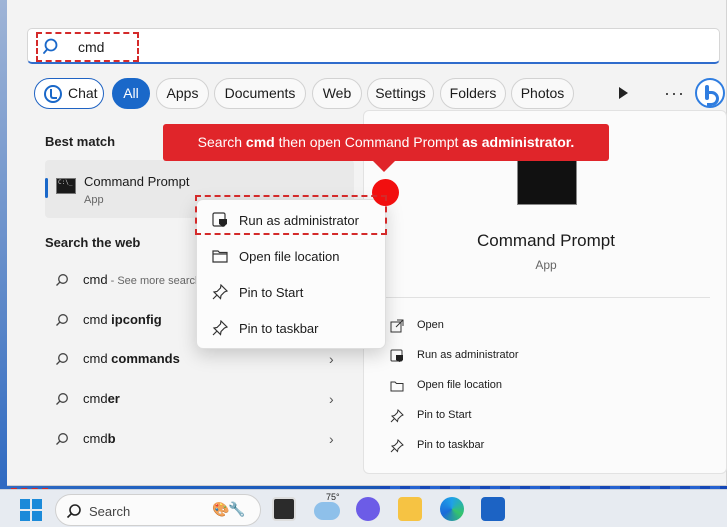  What do you see at coordinates (66, 186) in the screenshot?
I see `command-prompt-icon` at bounding box center [66, 186].